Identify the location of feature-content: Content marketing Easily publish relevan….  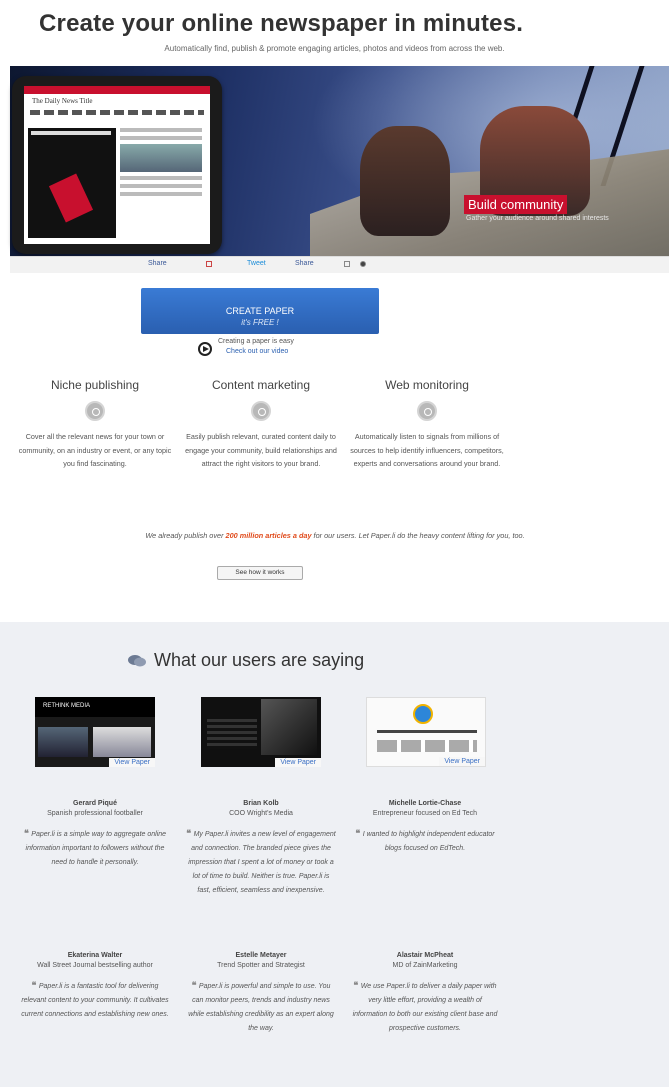
(261, 424).